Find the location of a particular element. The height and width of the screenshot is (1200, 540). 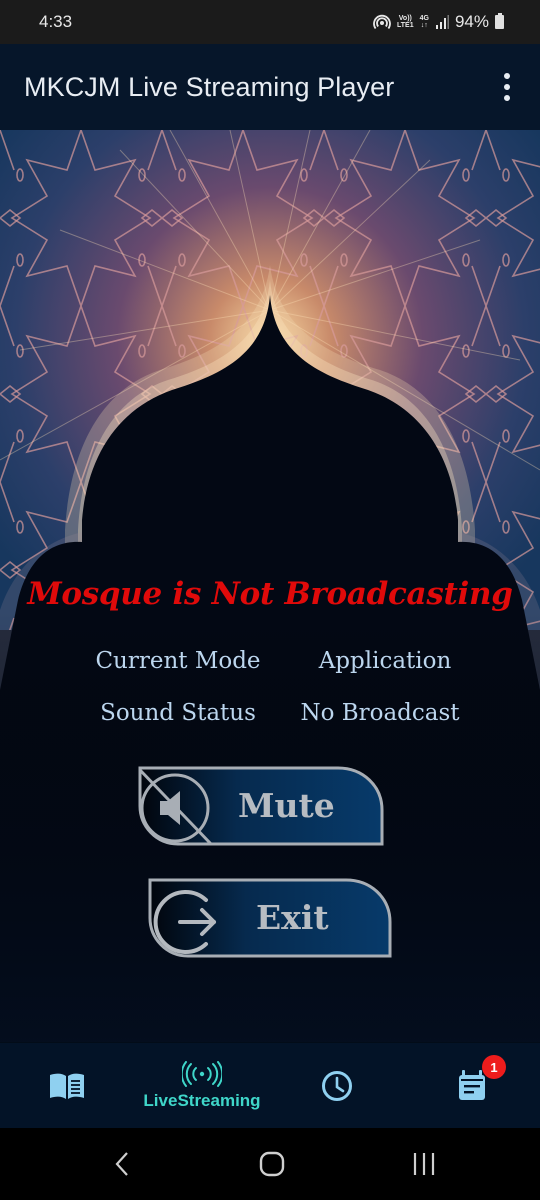

home-icon is located at coordinates (272, 1164).